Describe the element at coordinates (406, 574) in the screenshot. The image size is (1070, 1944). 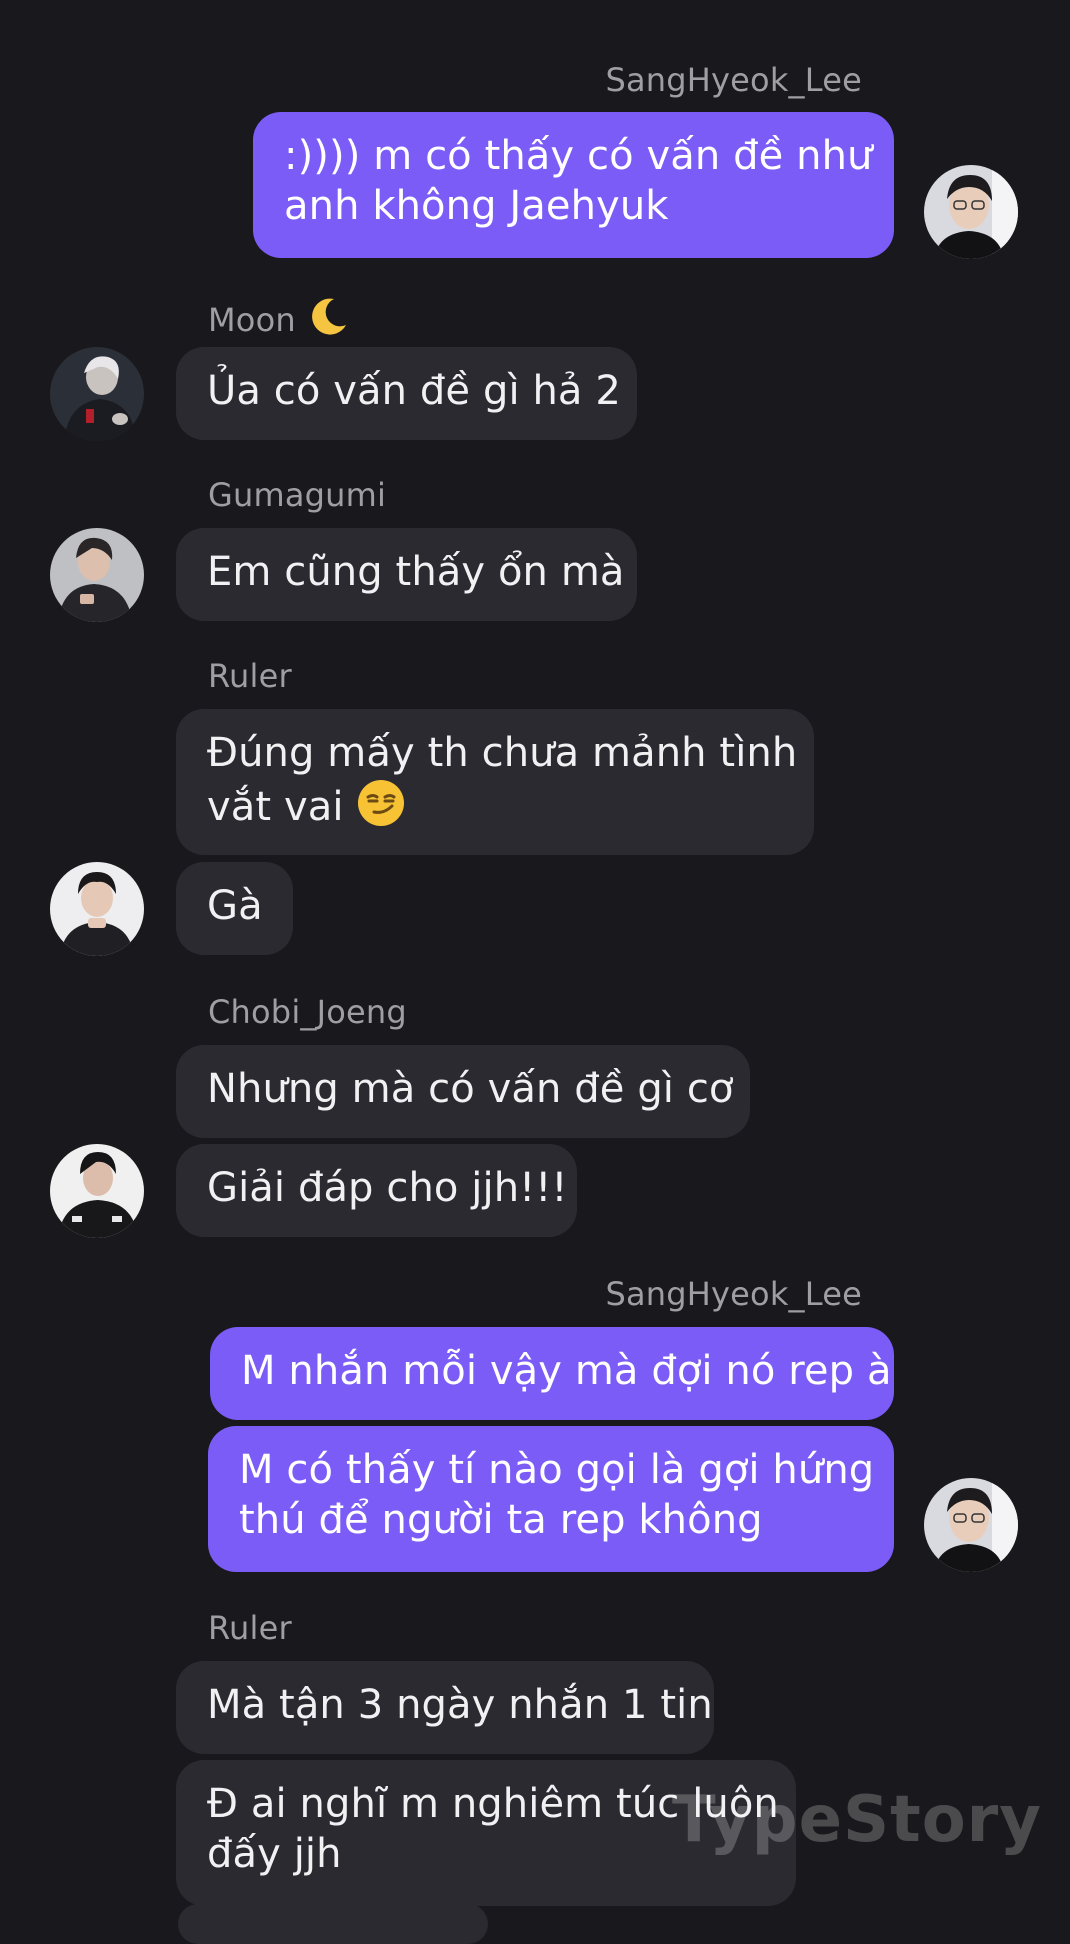
I see `message-bubble-incoming: Em cũng thấy ổn mà` at that location.